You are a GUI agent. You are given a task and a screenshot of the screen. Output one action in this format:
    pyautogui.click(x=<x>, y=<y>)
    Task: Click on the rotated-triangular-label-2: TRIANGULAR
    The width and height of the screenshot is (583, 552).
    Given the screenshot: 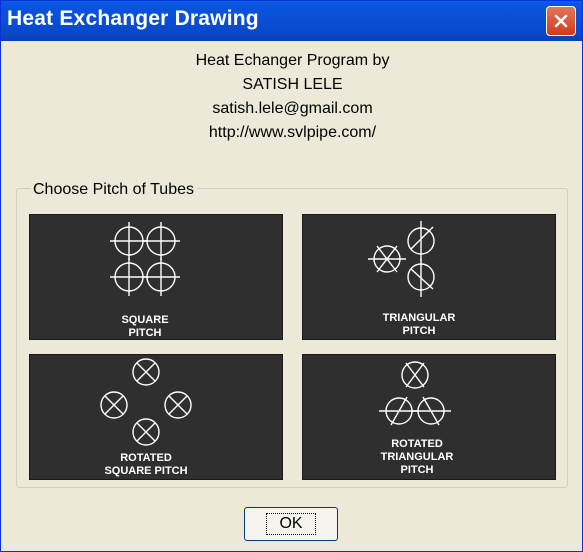 What is the action you would take?
    pyautogui.click(x=417, y=457)
    